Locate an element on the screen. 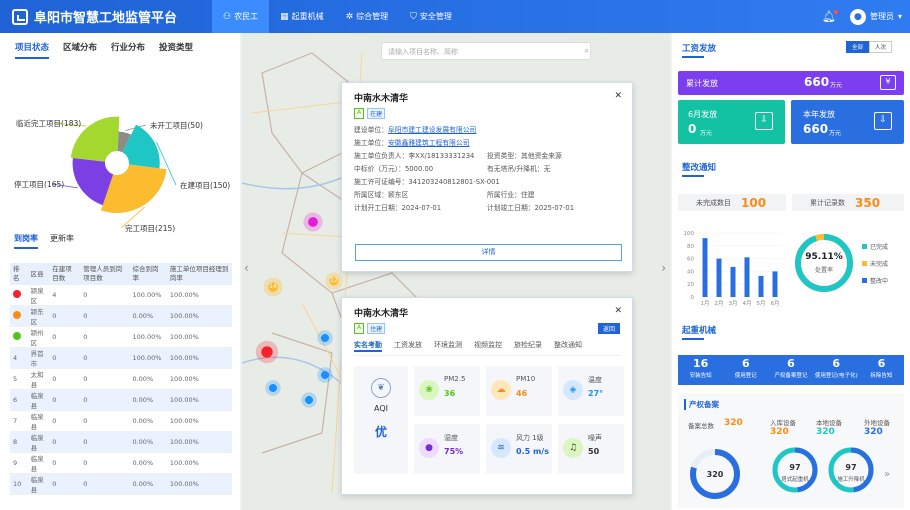 The height and width of the screenshot is (510, 910). info-value: 安徽鑫雅建筑工程有限公司 is located at coordinates (429, 143).